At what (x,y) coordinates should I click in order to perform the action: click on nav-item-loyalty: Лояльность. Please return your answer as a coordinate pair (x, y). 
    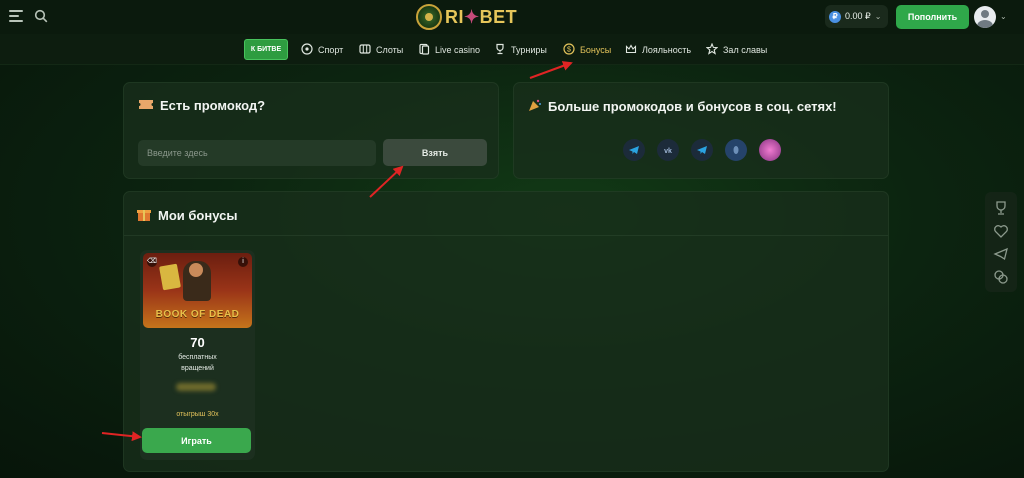
    Looking at the image, I should click on (658, 50).